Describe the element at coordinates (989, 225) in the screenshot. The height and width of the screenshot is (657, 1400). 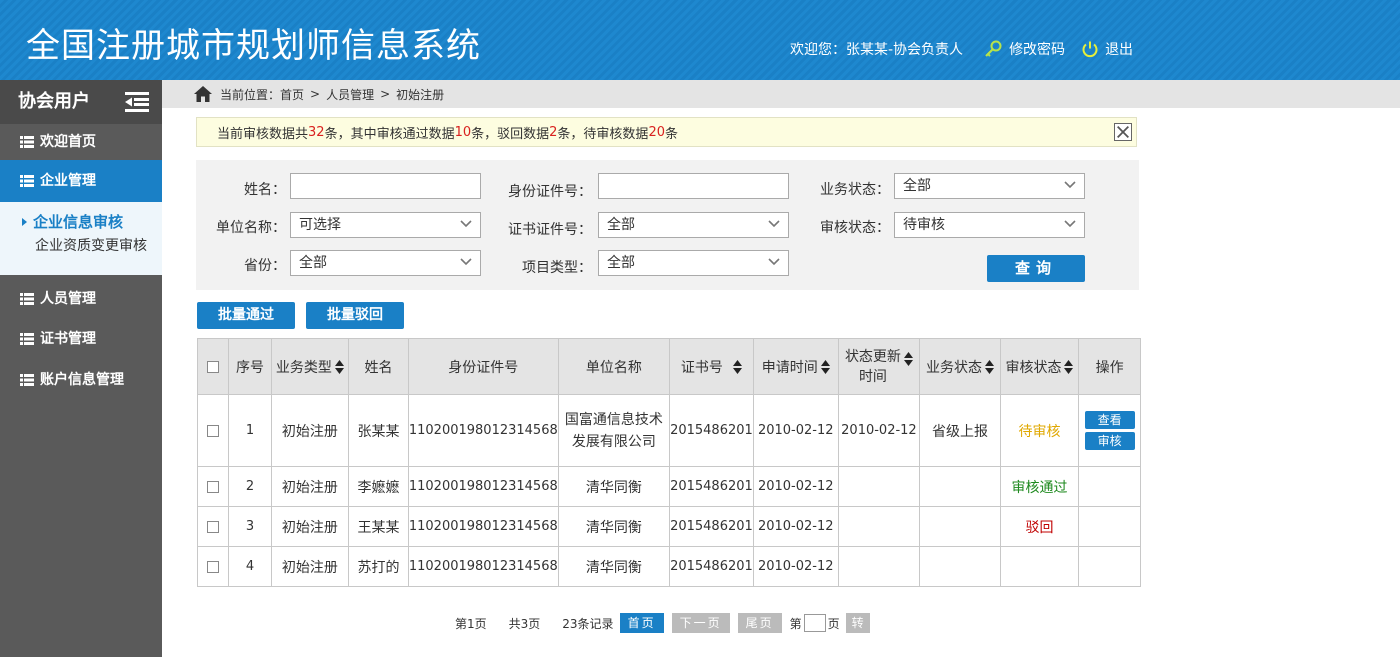
I see `audit-status-select: 待审核` at that location.